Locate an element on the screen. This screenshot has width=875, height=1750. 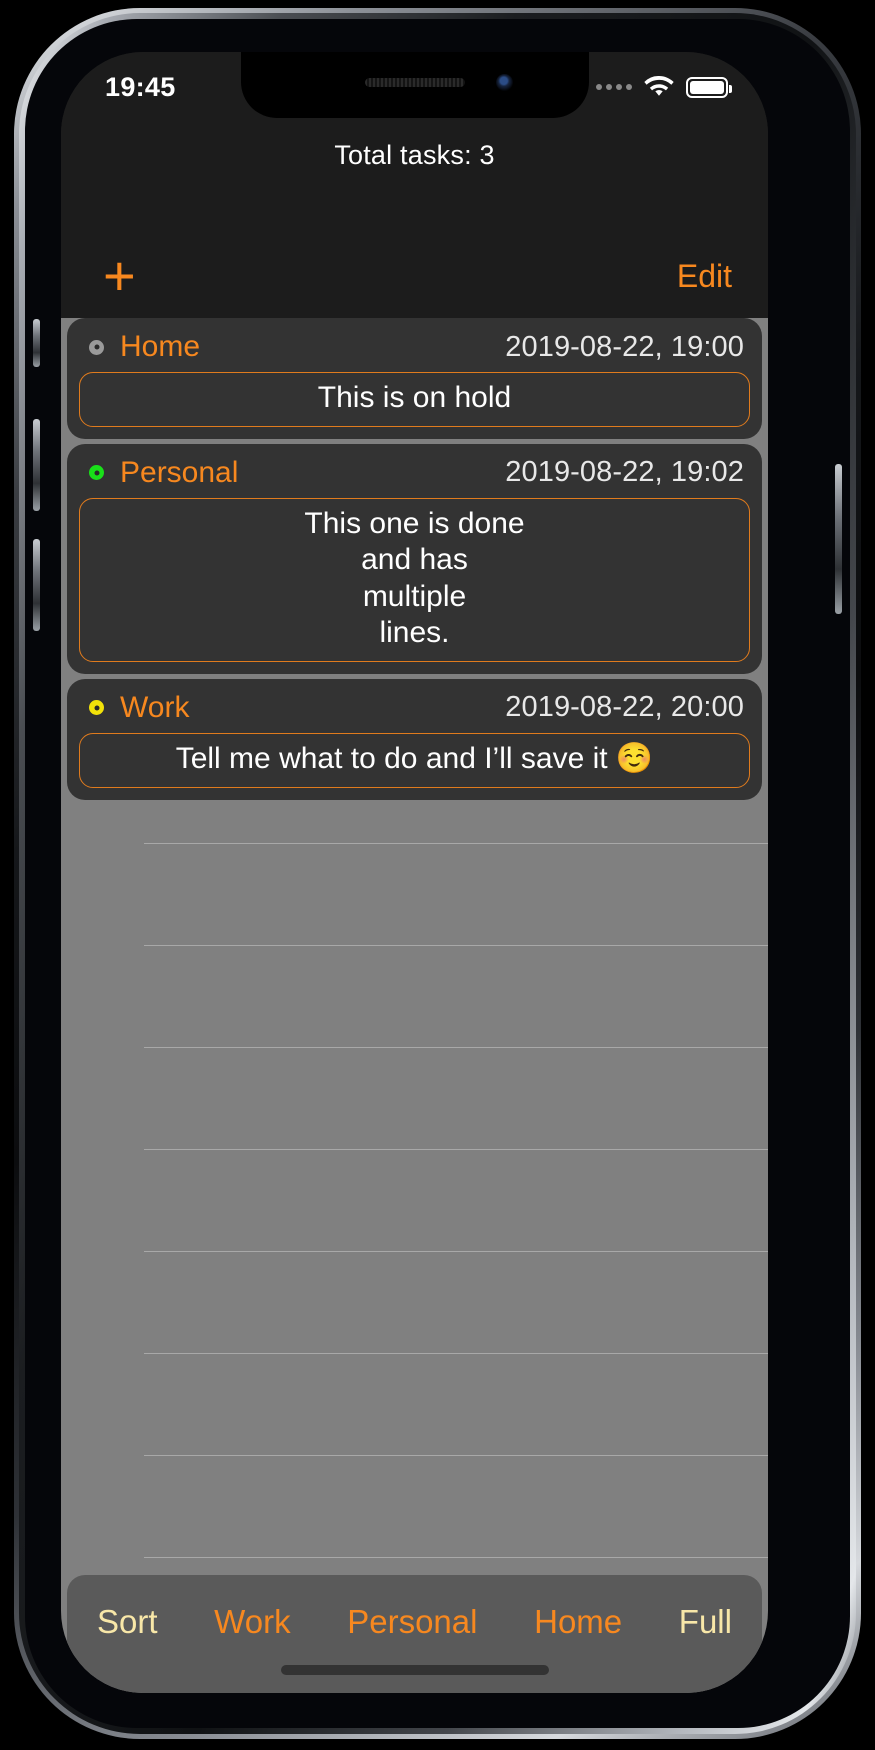
power-button is located at coordinates (838, 539).